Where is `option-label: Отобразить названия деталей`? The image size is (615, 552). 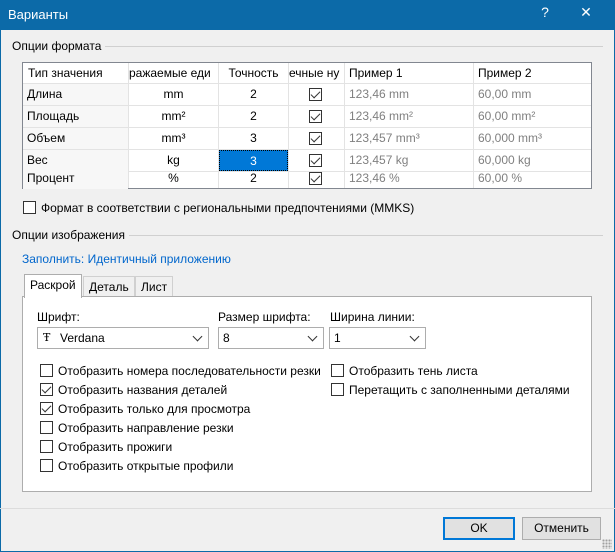
option-label: Отобразить названия деталей is located at coordinates (143, 390).